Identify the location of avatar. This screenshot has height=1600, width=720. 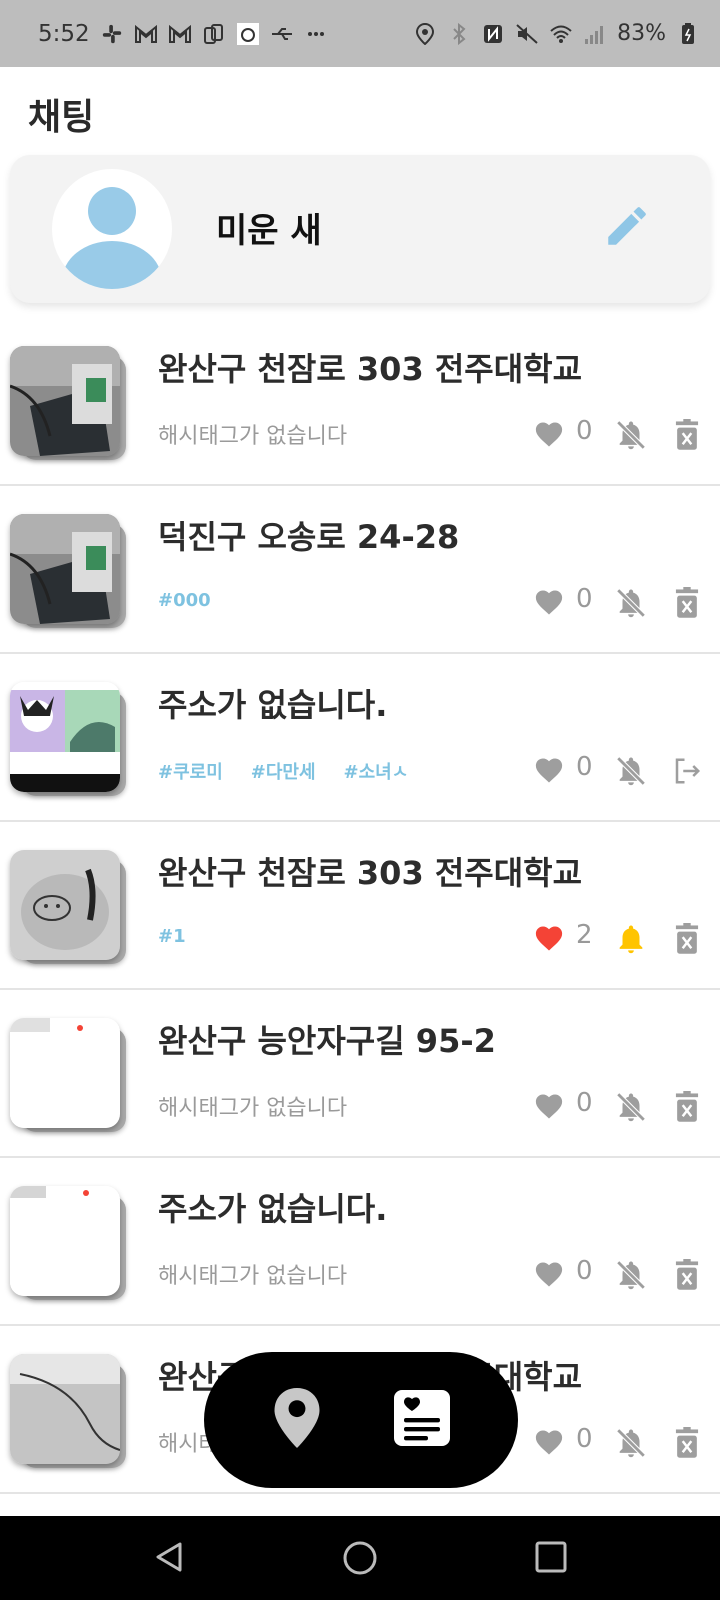
(112, 229).